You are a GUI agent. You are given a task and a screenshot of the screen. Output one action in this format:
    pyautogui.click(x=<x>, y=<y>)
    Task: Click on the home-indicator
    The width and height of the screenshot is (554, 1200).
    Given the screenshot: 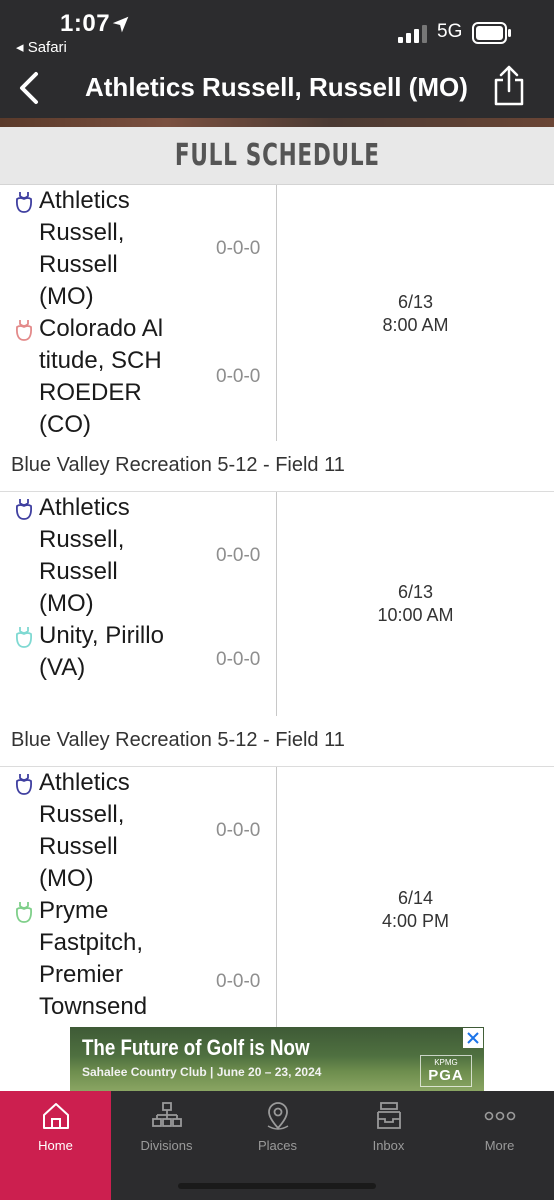 What is the action you would take?
    pyautogui.click(x=277, y=1186)
    